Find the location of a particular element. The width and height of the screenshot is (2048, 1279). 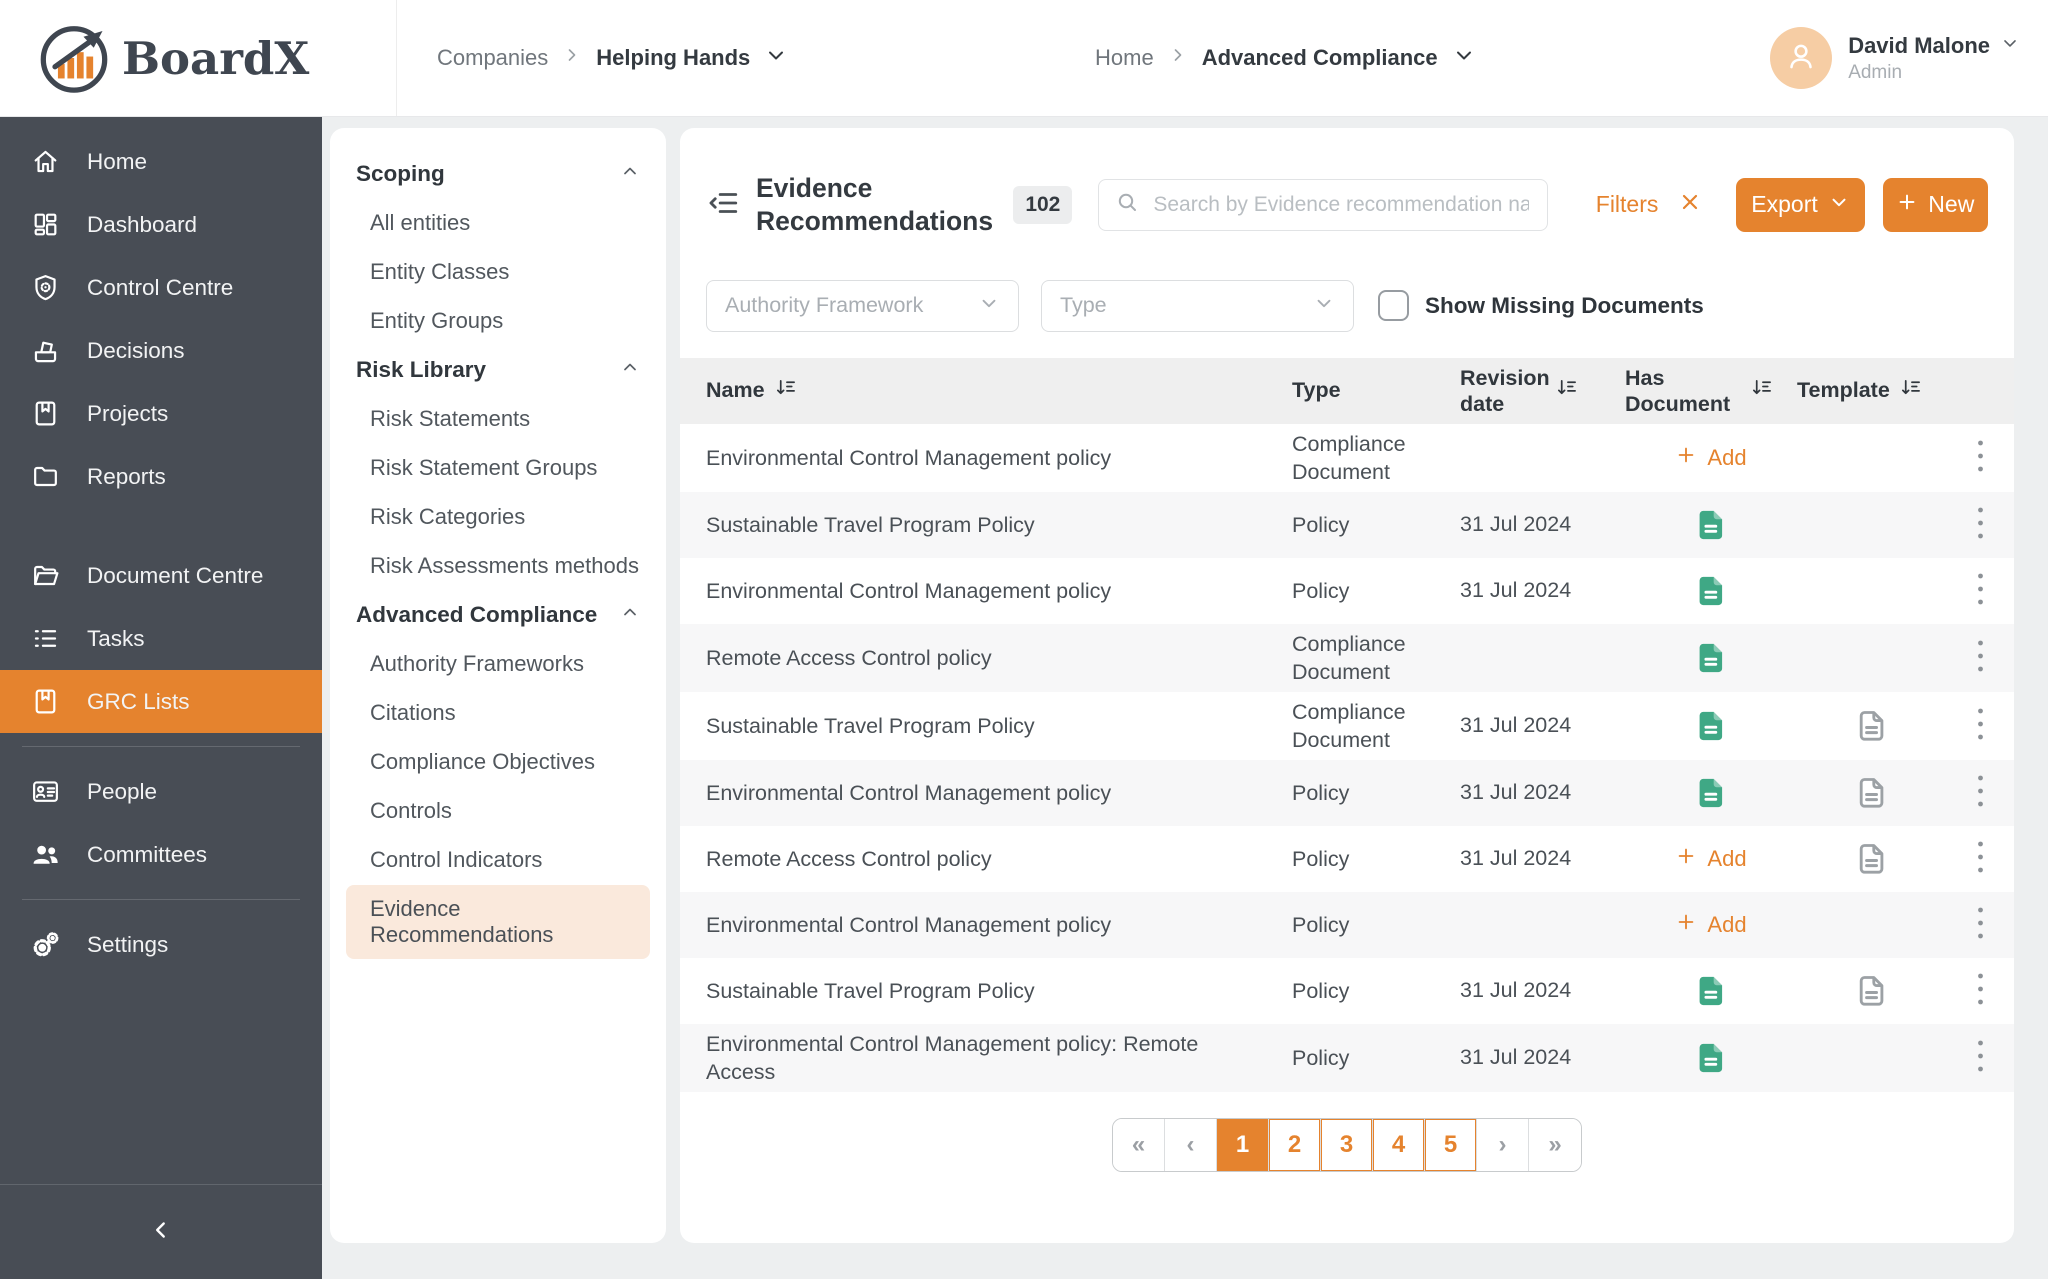

subnav-item-evidence-recommendations: Evidence Recommendations is located at coordinates (498, 922).